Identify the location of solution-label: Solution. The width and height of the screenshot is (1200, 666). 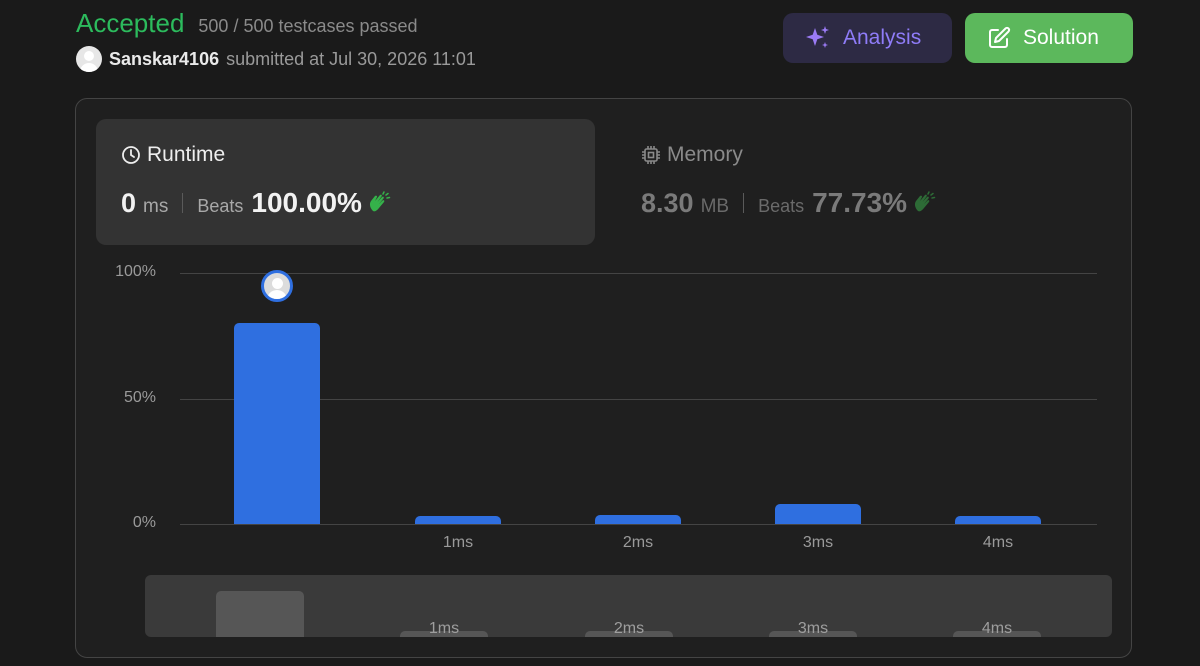
(1061, 37).